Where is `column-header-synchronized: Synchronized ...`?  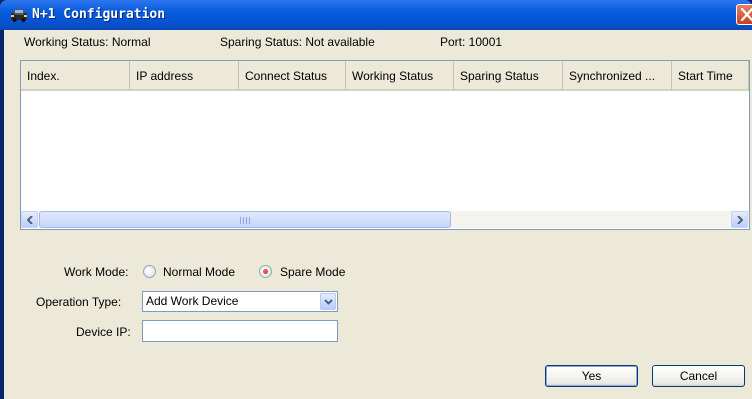 column-header-synchronized: Synchronized ... is located at coordinates (617, 76).